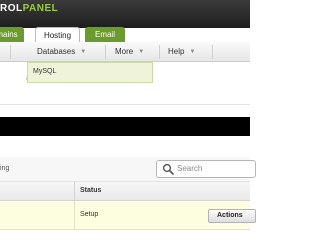  I want to click on brand-suffix: PANEL, so click(40, 8).